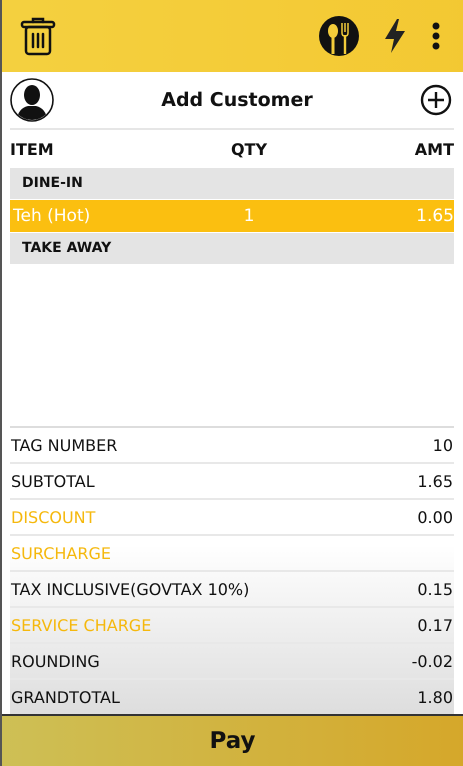 The height and width of the screenshot is (766, 463). What do you see at coordinates (65, 697) in the screenshot?
I see `summary-label: GRANDTOTAL` at bounding box center [65, 697].